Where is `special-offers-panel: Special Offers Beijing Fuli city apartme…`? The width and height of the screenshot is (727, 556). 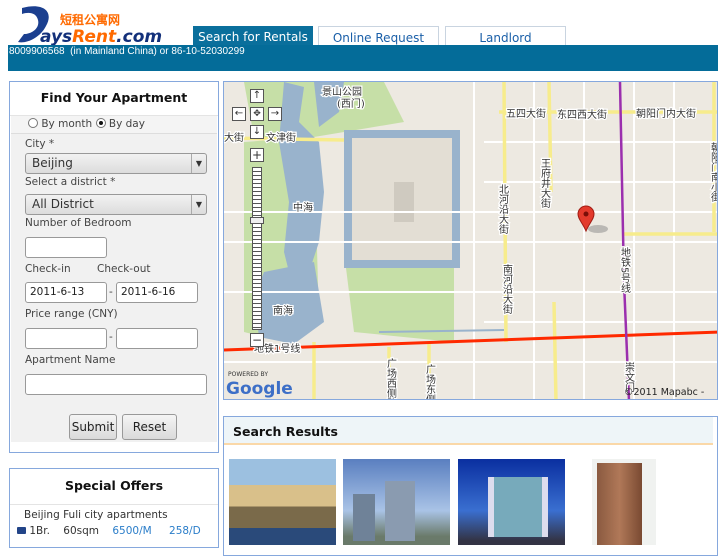 special-offers-panel: Special Offers Beijing Fuli city apartme… is located at coordinates (114, 508).